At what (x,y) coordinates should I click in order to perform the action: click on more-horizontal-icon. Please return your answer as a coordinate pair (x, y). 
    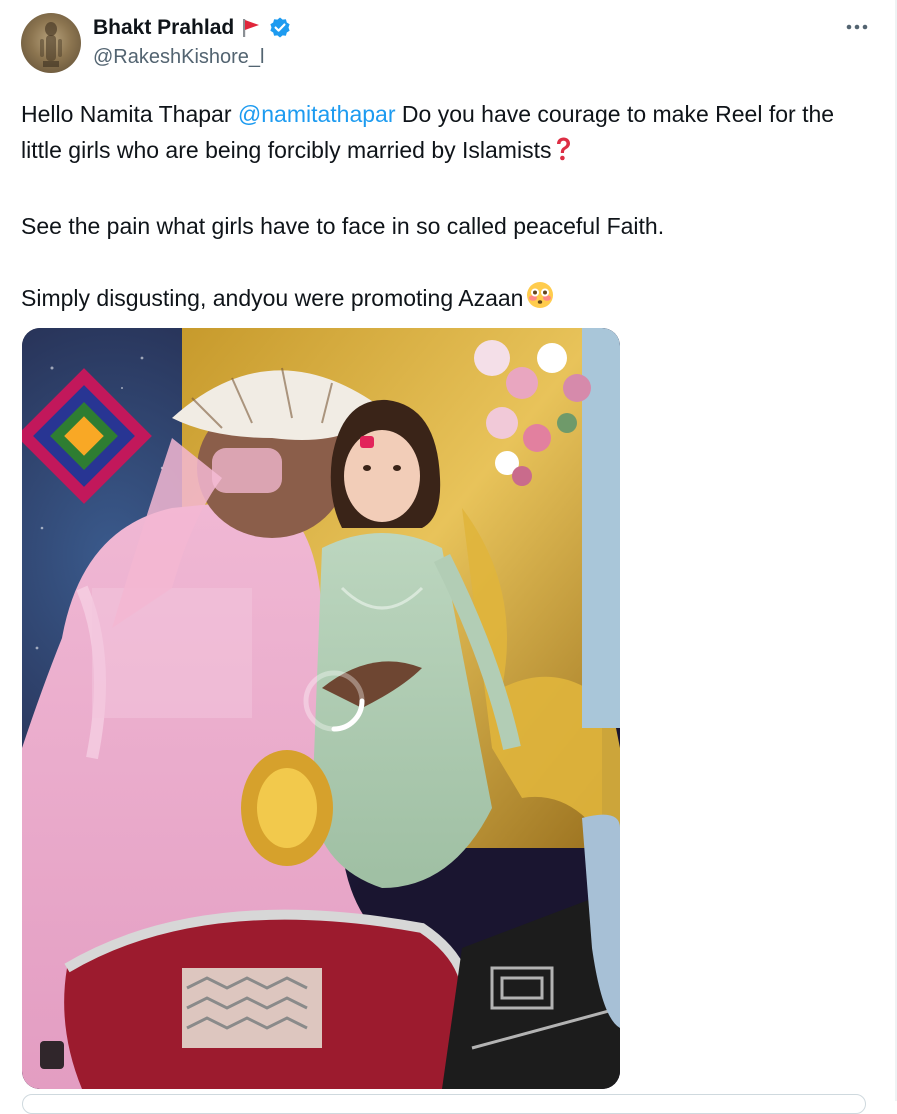
    Looking at the image, I should click on (857, 27).